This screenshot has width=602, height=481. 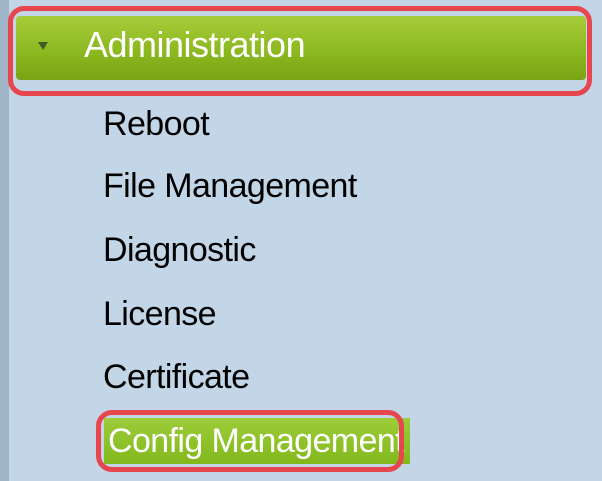 What do you see at coordinates (230, 186) in the screenshot?
I see `menu-item-file-management: File Management` at bounding box center [230, 186].